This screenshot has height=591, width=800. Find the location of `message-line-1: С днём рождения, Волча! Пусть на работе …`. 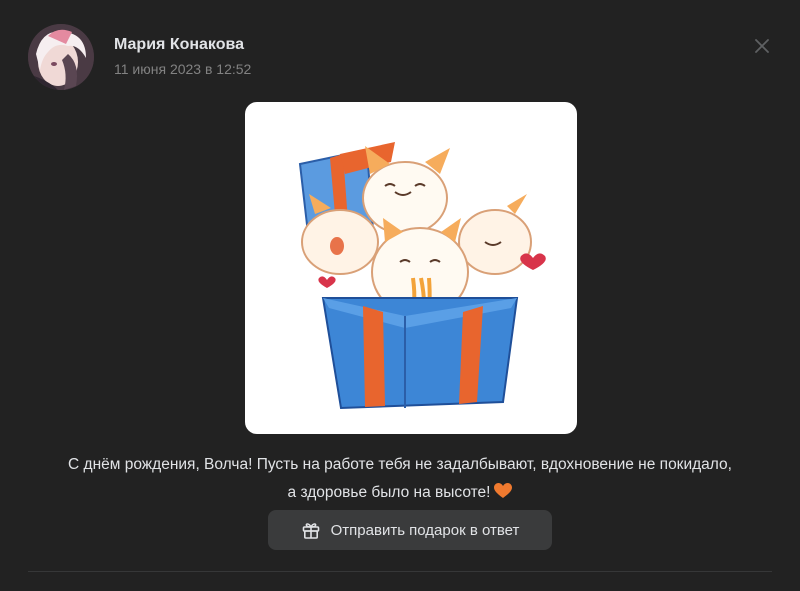

message-line-1: С днём рождения, Волча! Пусть на работе … is located at coordinates (400, 464).